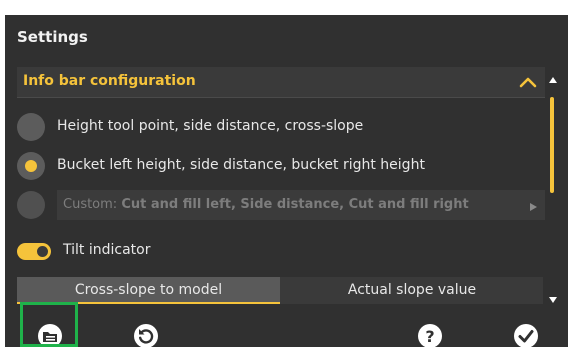  What do you see at coordinates (412, 290) in the screenshot?
I see `segment-actual-slope-value: Actual slope value` at bounding box center [412, 290].